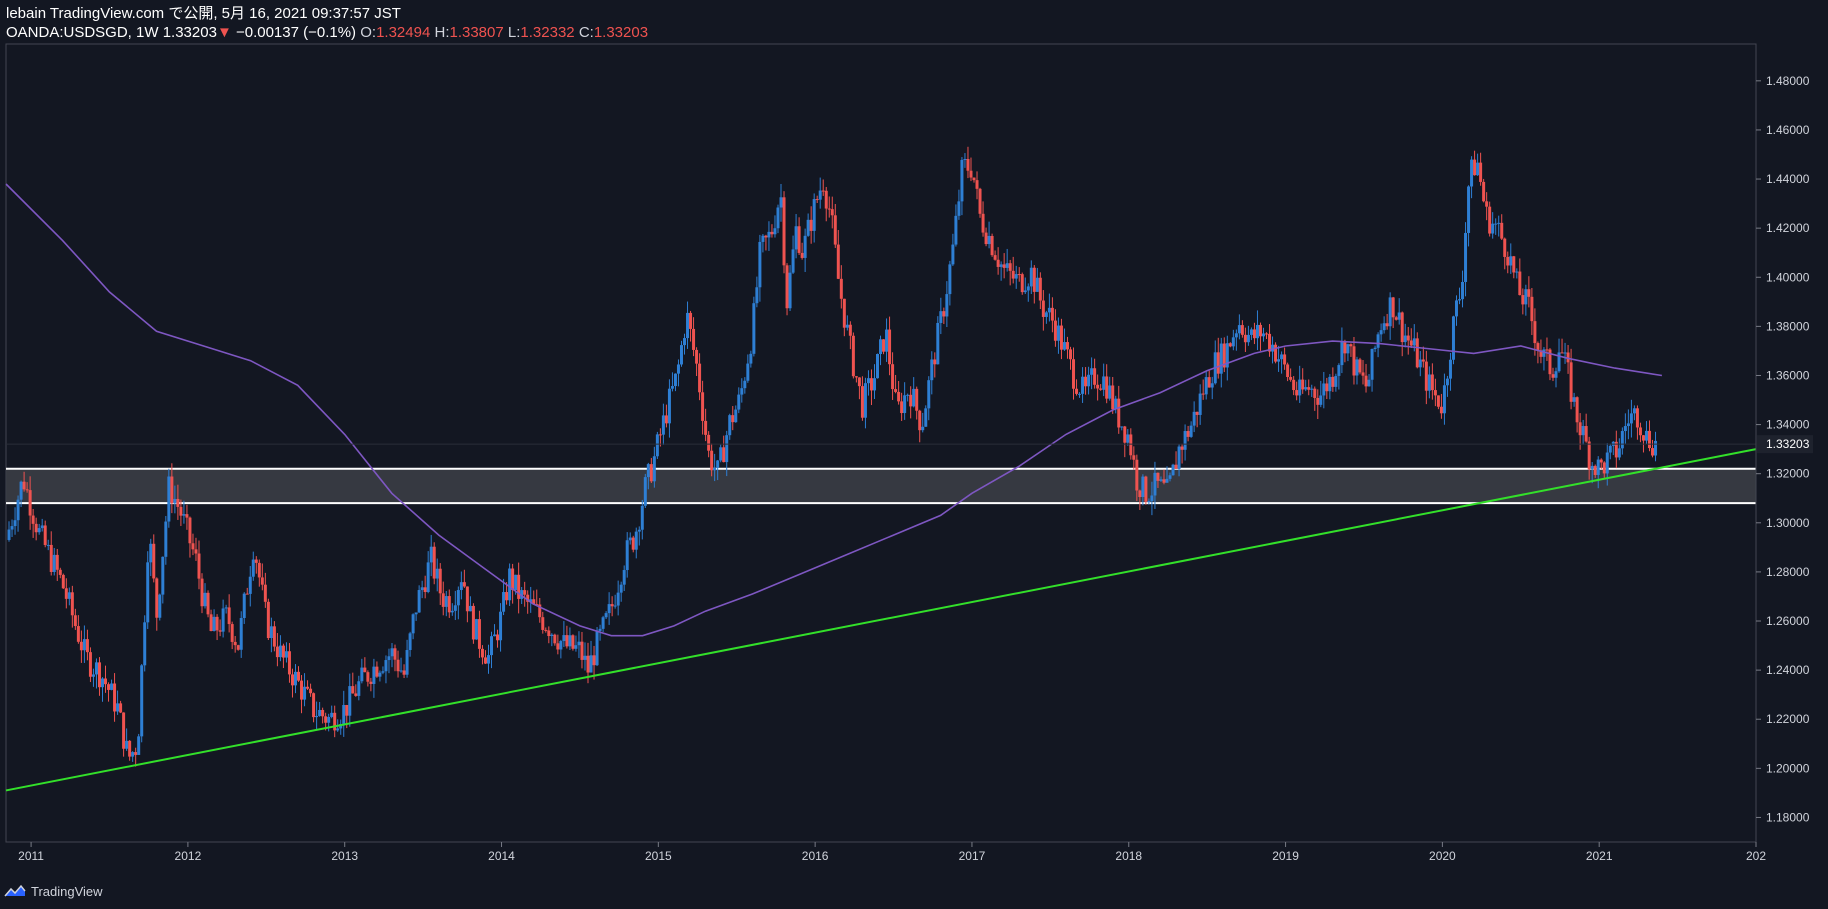 The width and height of the screenshot is (1828, 909). Describe the element at coordinates (53, 891) in the screenshot. I see `footer-brand: TradingView` at that location.